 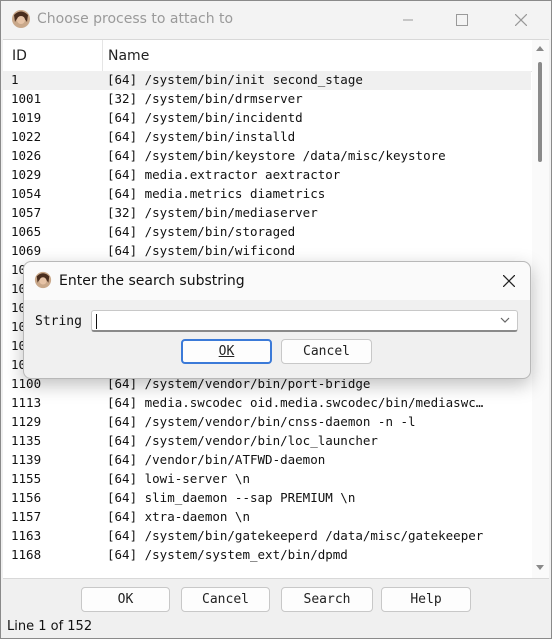 I want to click on process-id: 1026, so click(x=26, y=155).